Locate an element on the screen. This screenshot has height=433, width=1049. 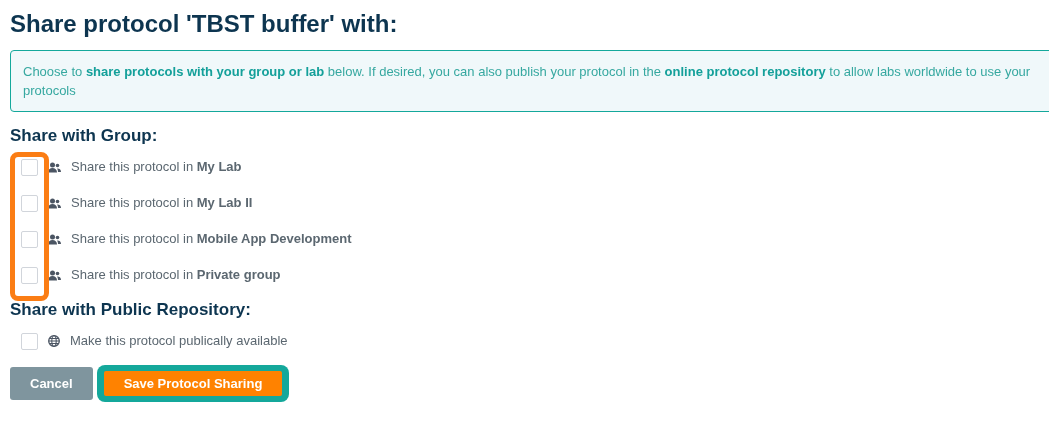
option-label: Share this protocol in My Lab is located at coordinates (156, 167).